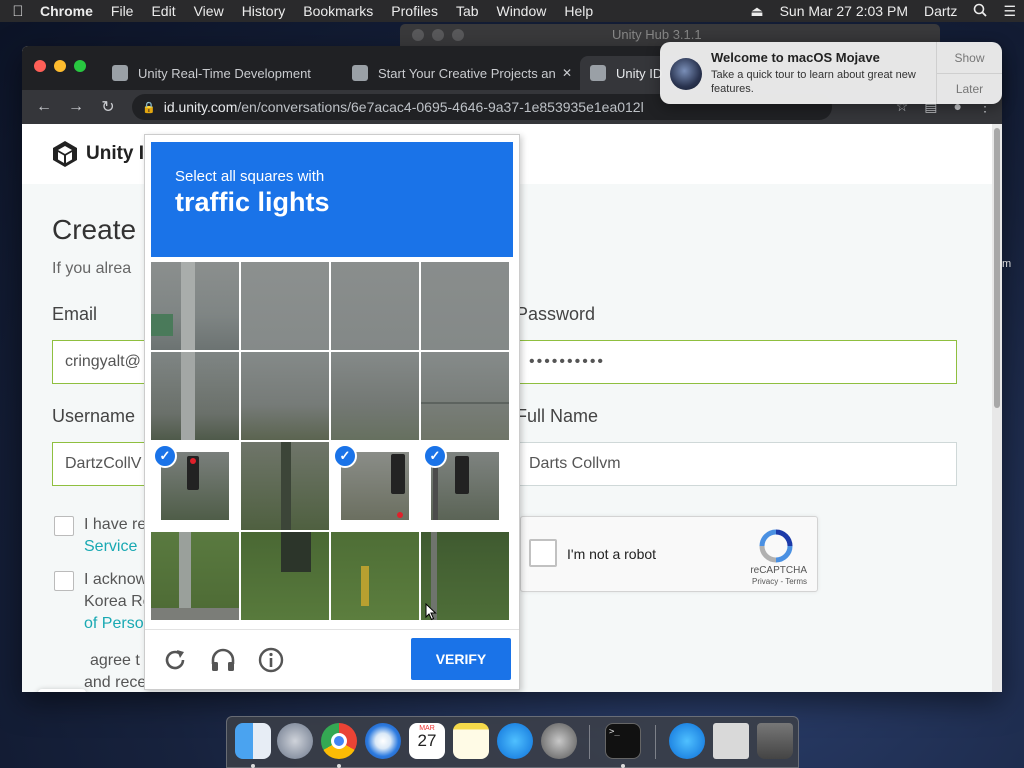 The height and width of the screenshot is (768, 1024). I want to click on menu-tab: Tab, so click(467, 11).